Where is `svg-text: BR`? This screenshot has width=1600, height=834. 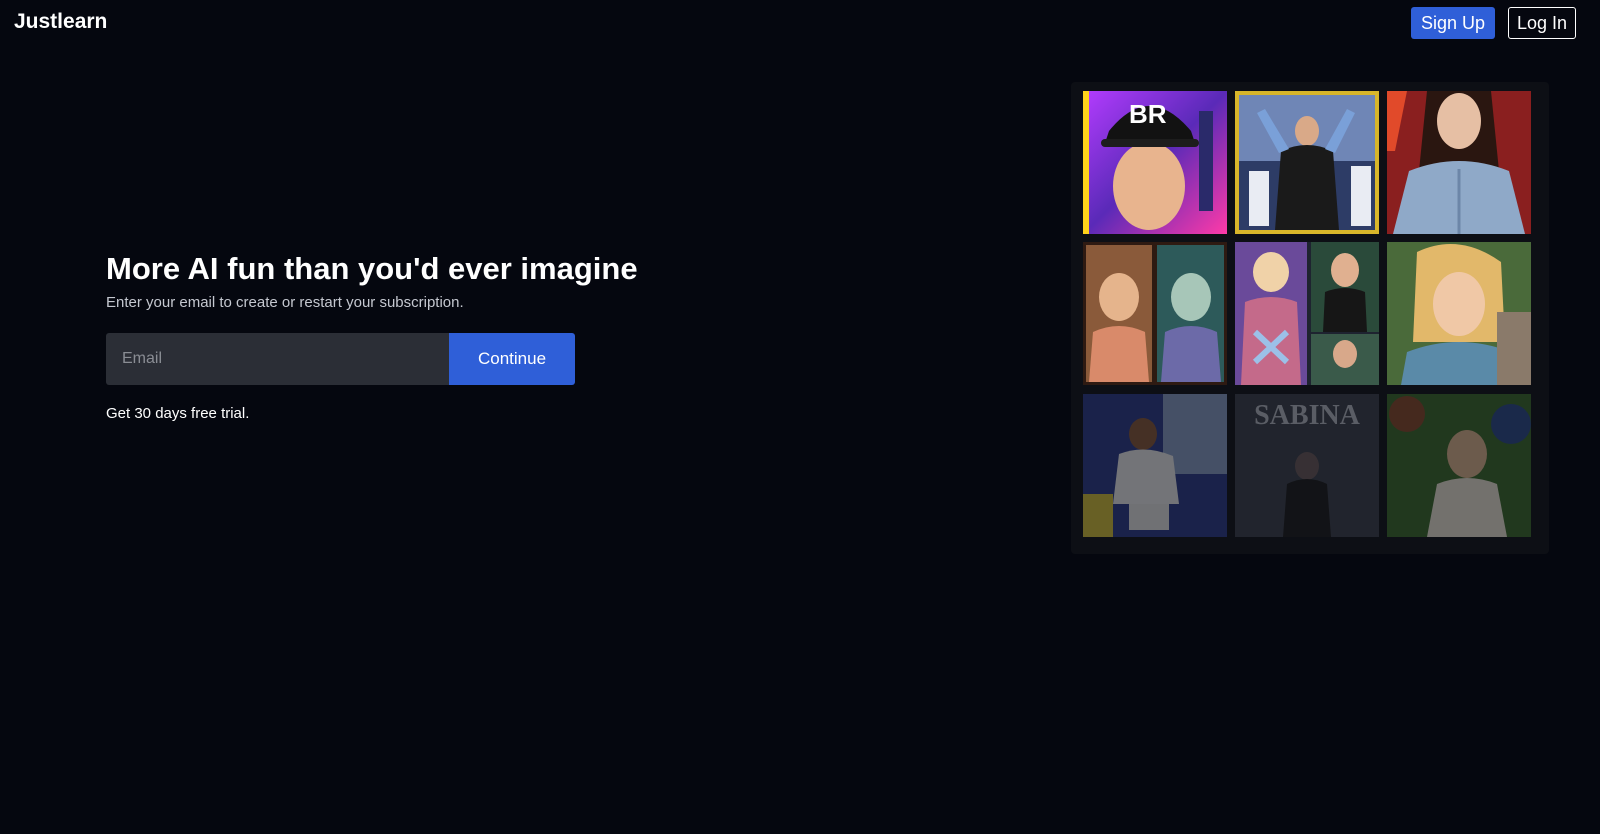 svg-text: BR is located at coordinates (1148, 114).